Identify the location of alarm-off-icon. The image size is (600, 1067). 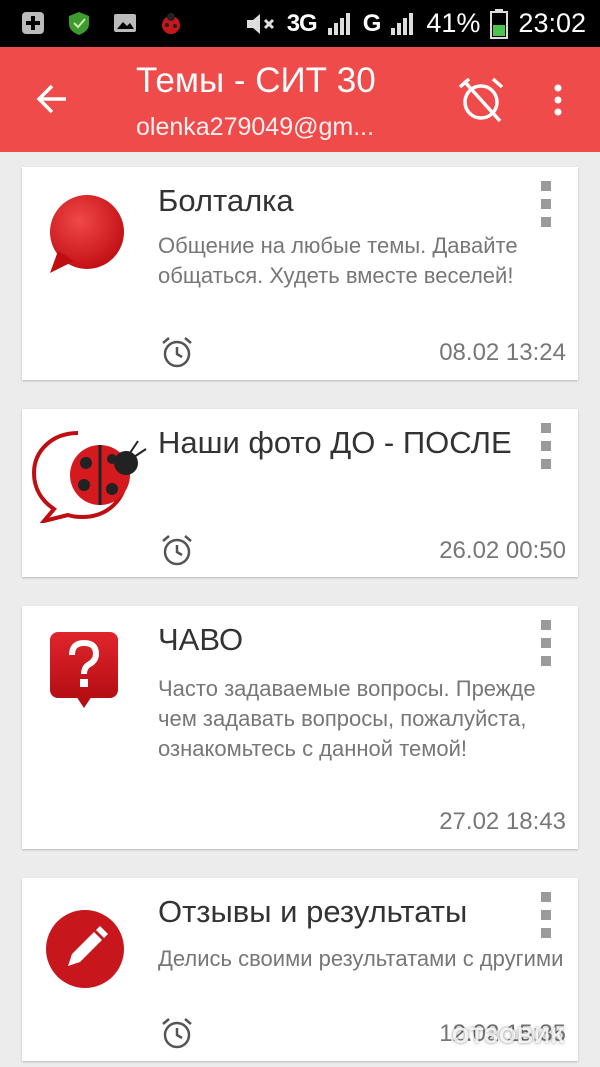
(481, 100).